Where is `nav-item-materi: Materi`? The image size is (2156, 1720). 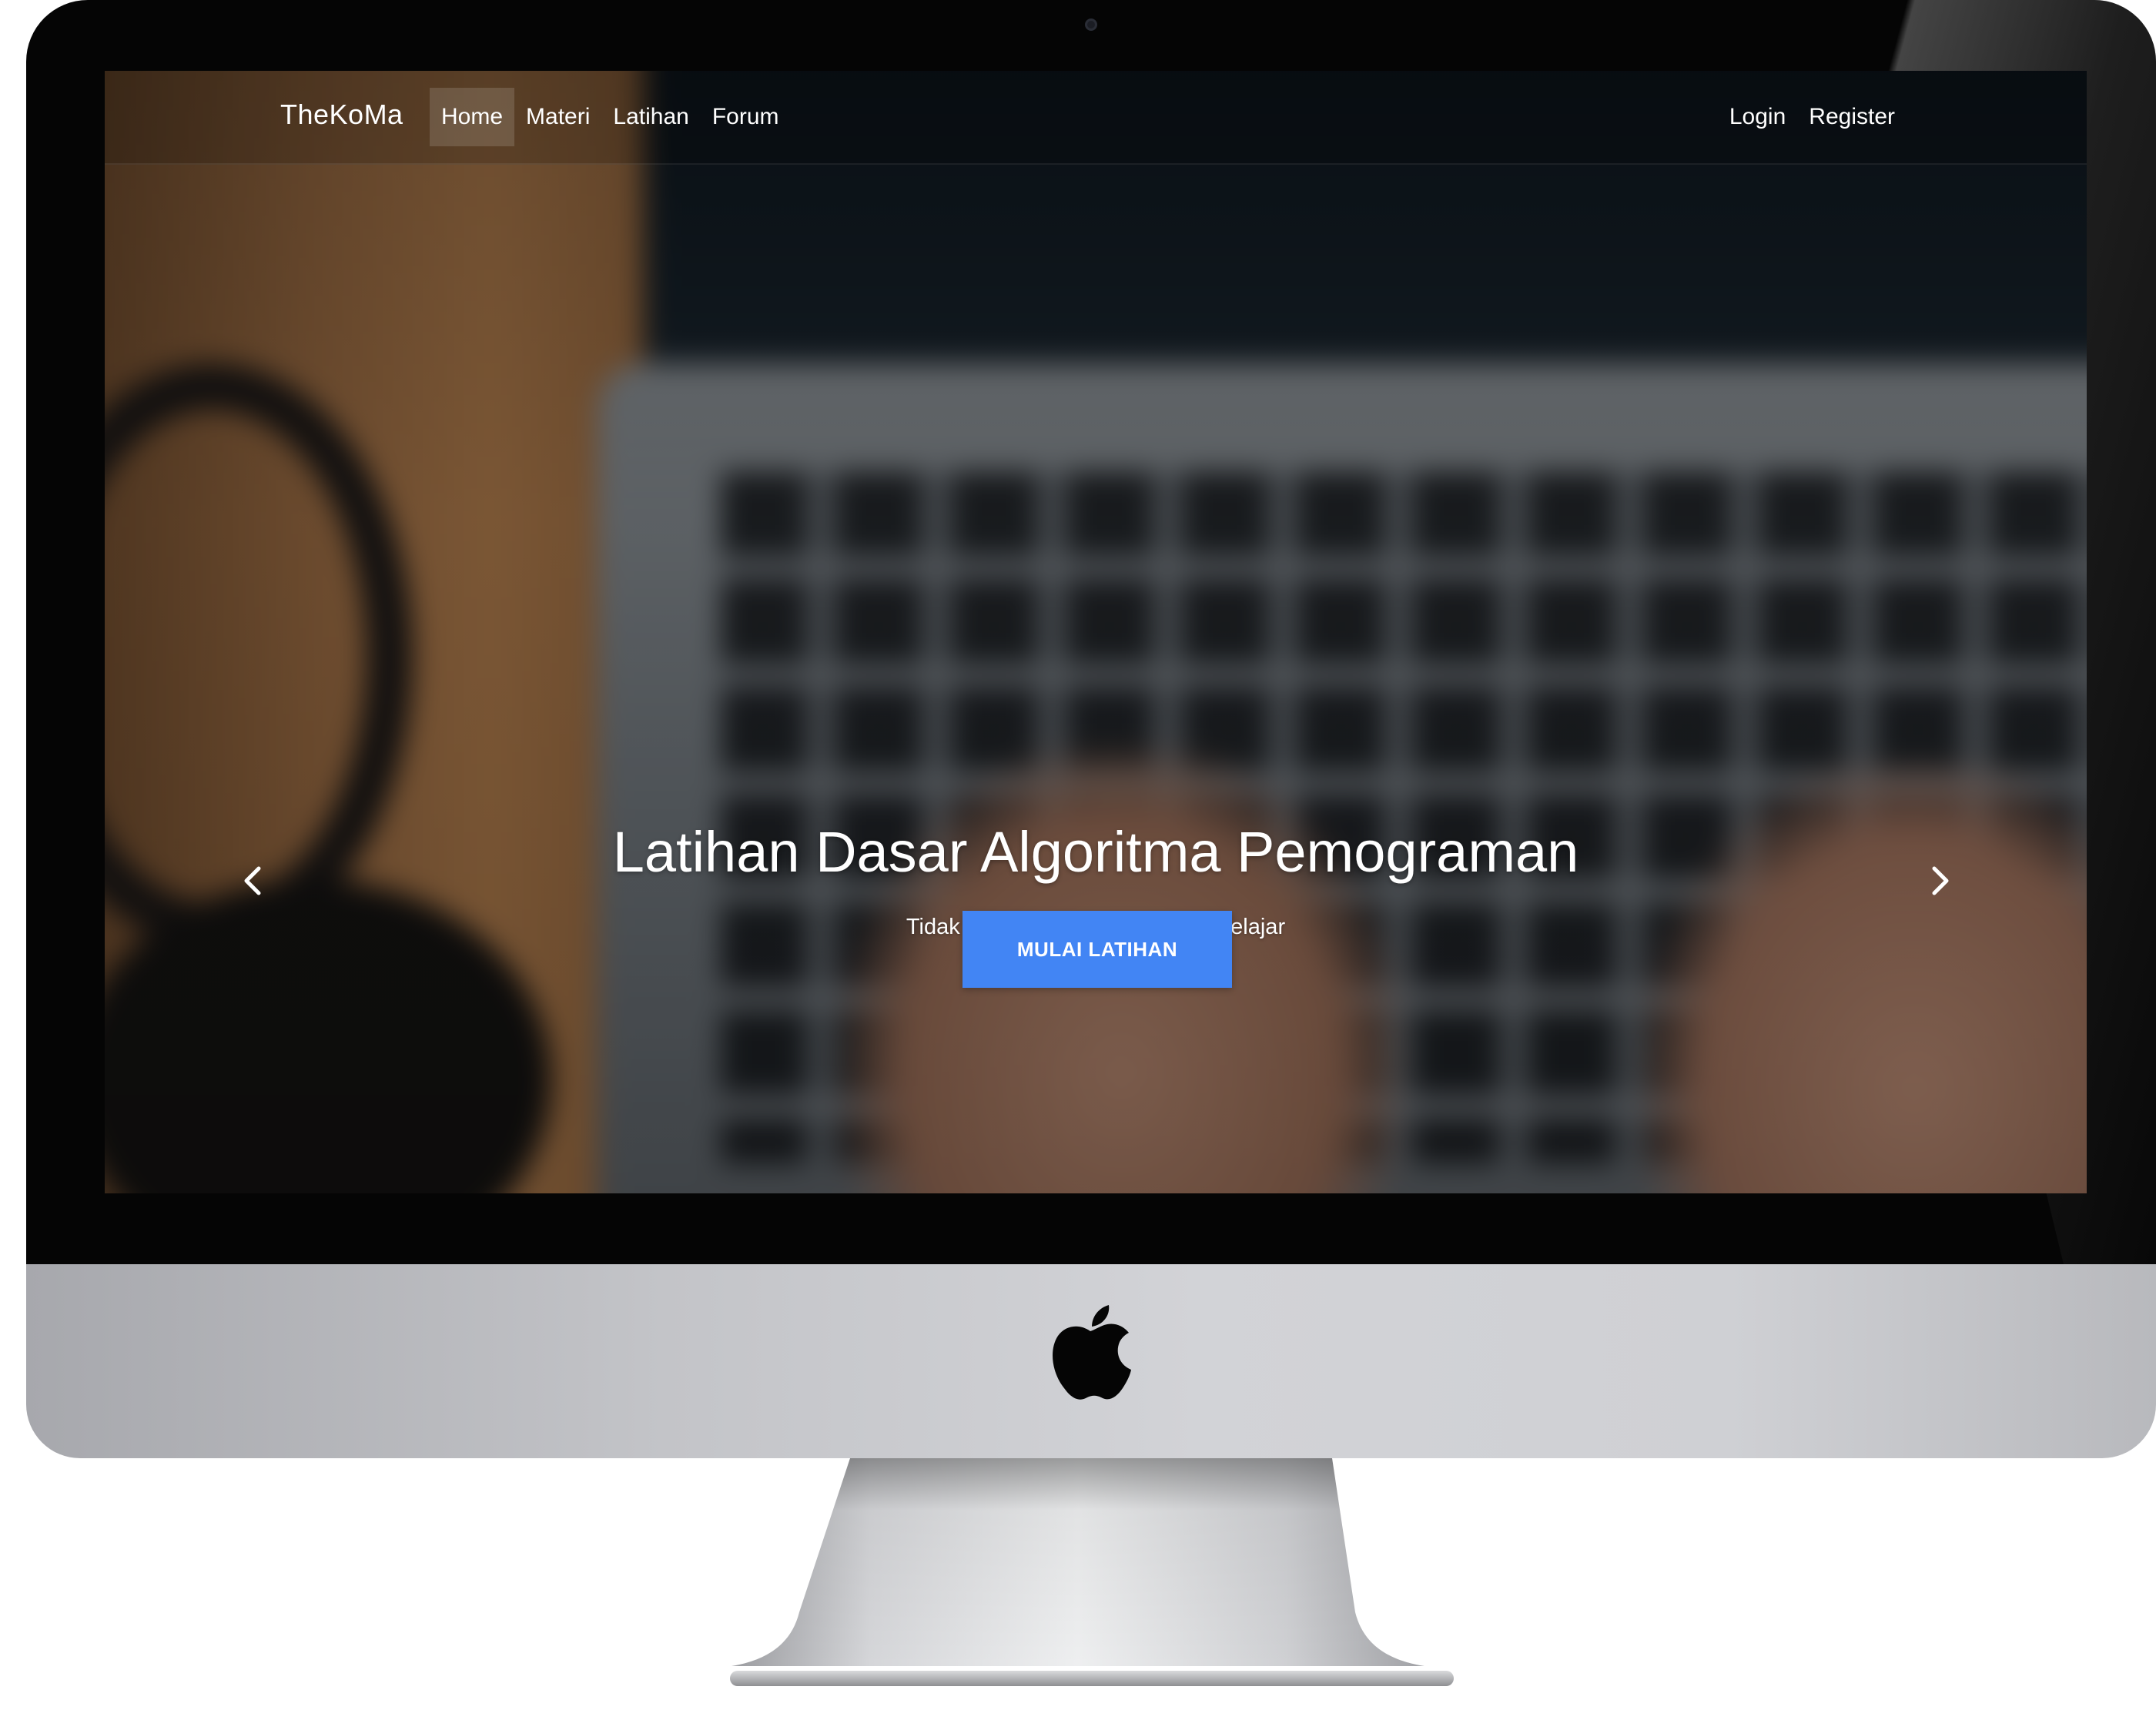 nav-item-materi: Materi is located at coordinates (557, 117).